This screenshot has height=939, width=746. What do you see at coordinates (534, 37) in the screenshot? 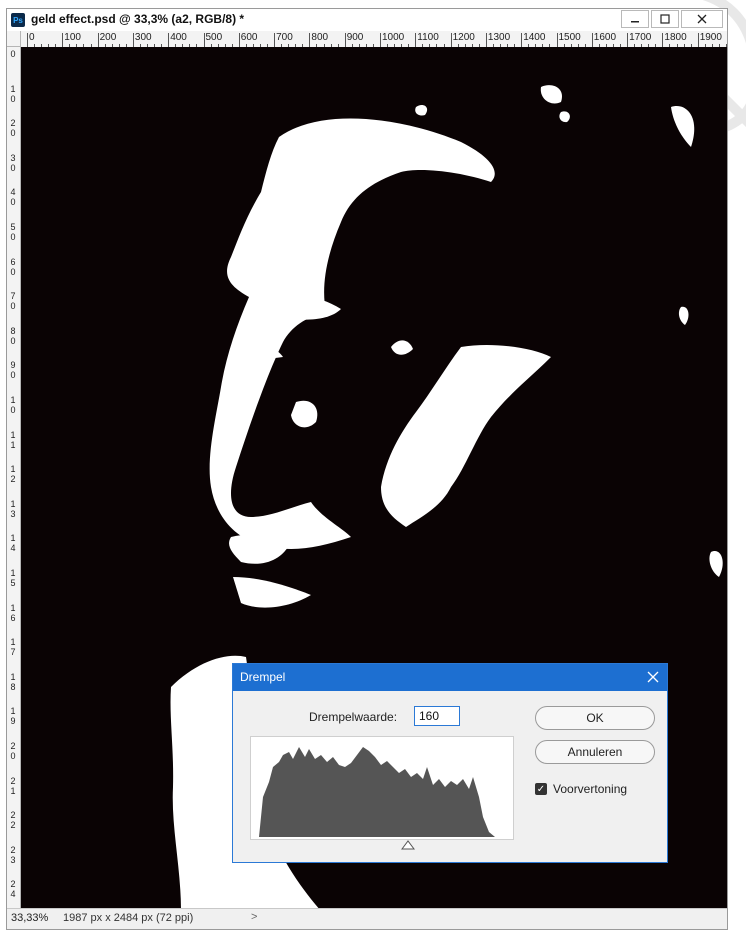
I see `ruler-label: 1400` at bounding box center [534, 37].